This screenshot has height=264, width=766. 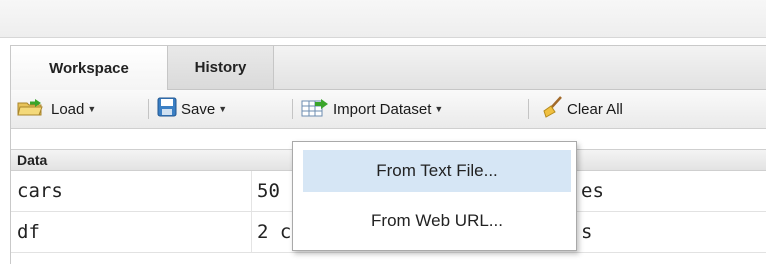 What do you see at coordinates (552, 109) in the screenshot?
I see `broom-icon` at bounding box center [552, 109].